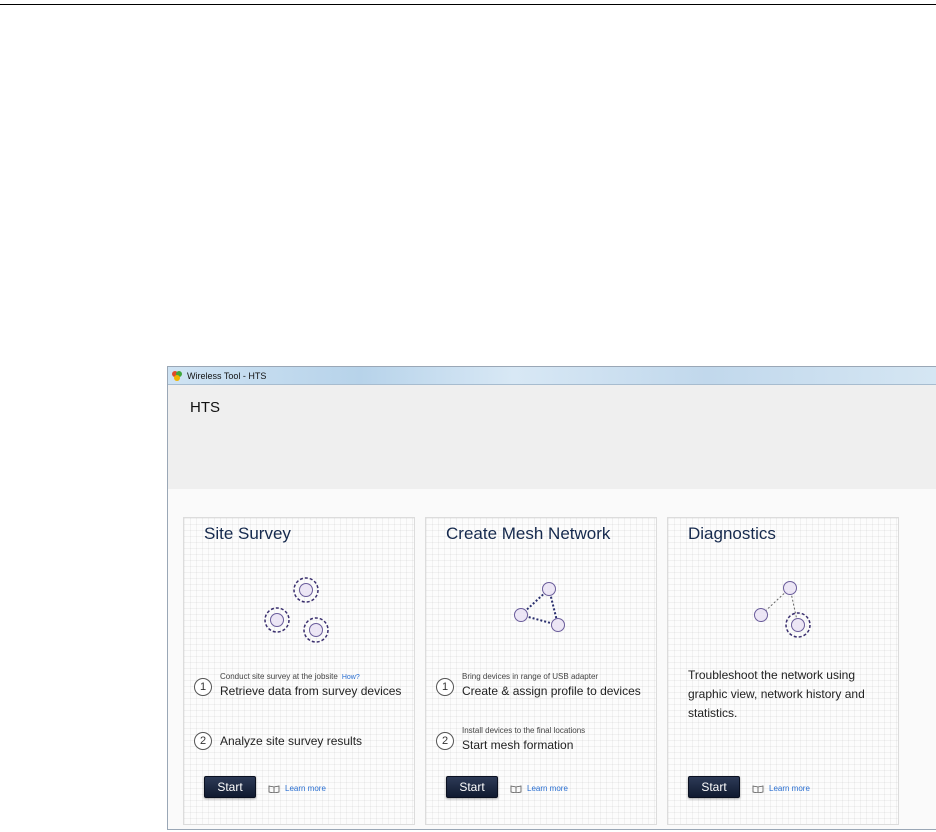 Image resolution: width=936 pixels, height=832 pixels. What do you see at coordinates (468, 4) in the screenshot?
I see `top-rule` at bounding box center [468, 4].